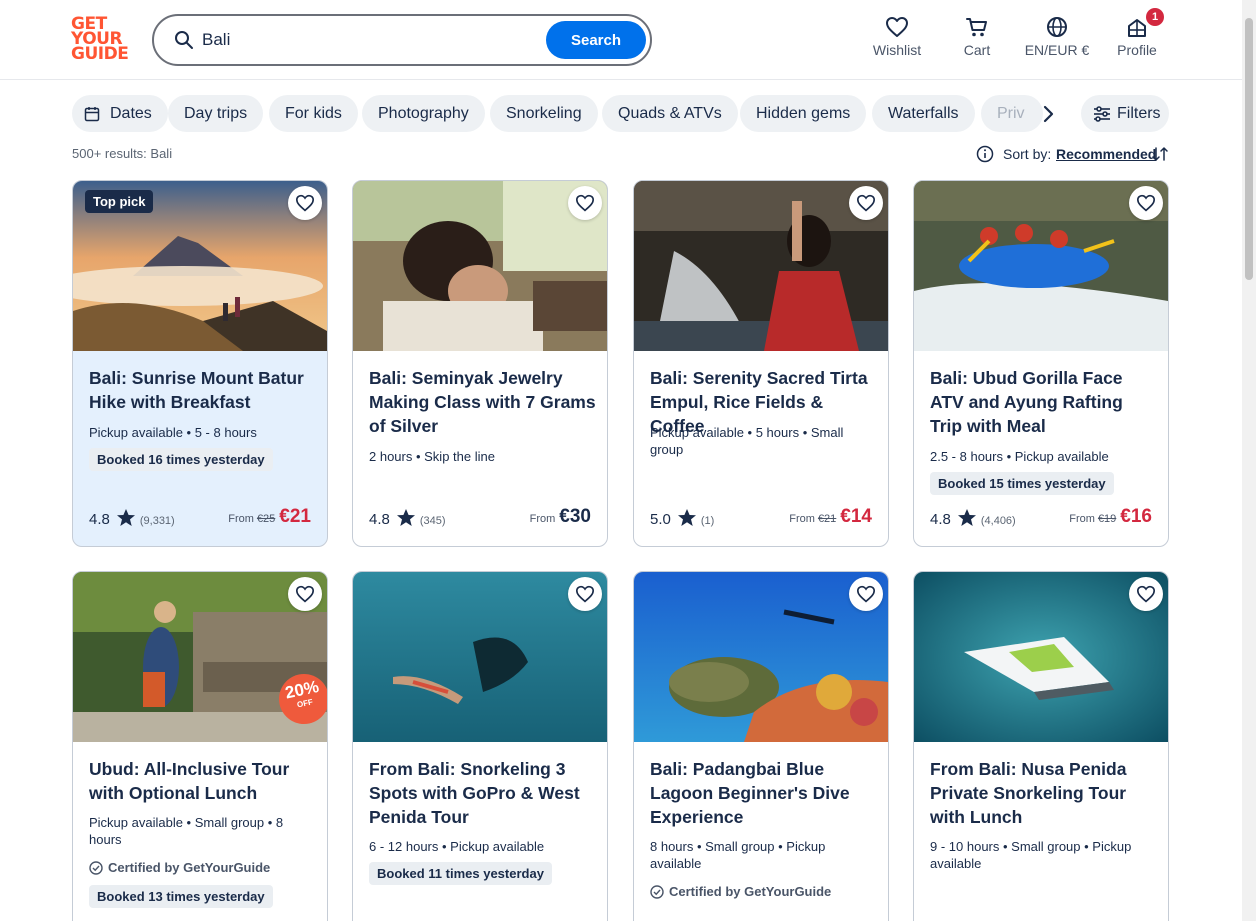  What do you see at coordinates (707, 521) in the screenshot?
I see `review-count: (1)` at bounding box center [707, 521].